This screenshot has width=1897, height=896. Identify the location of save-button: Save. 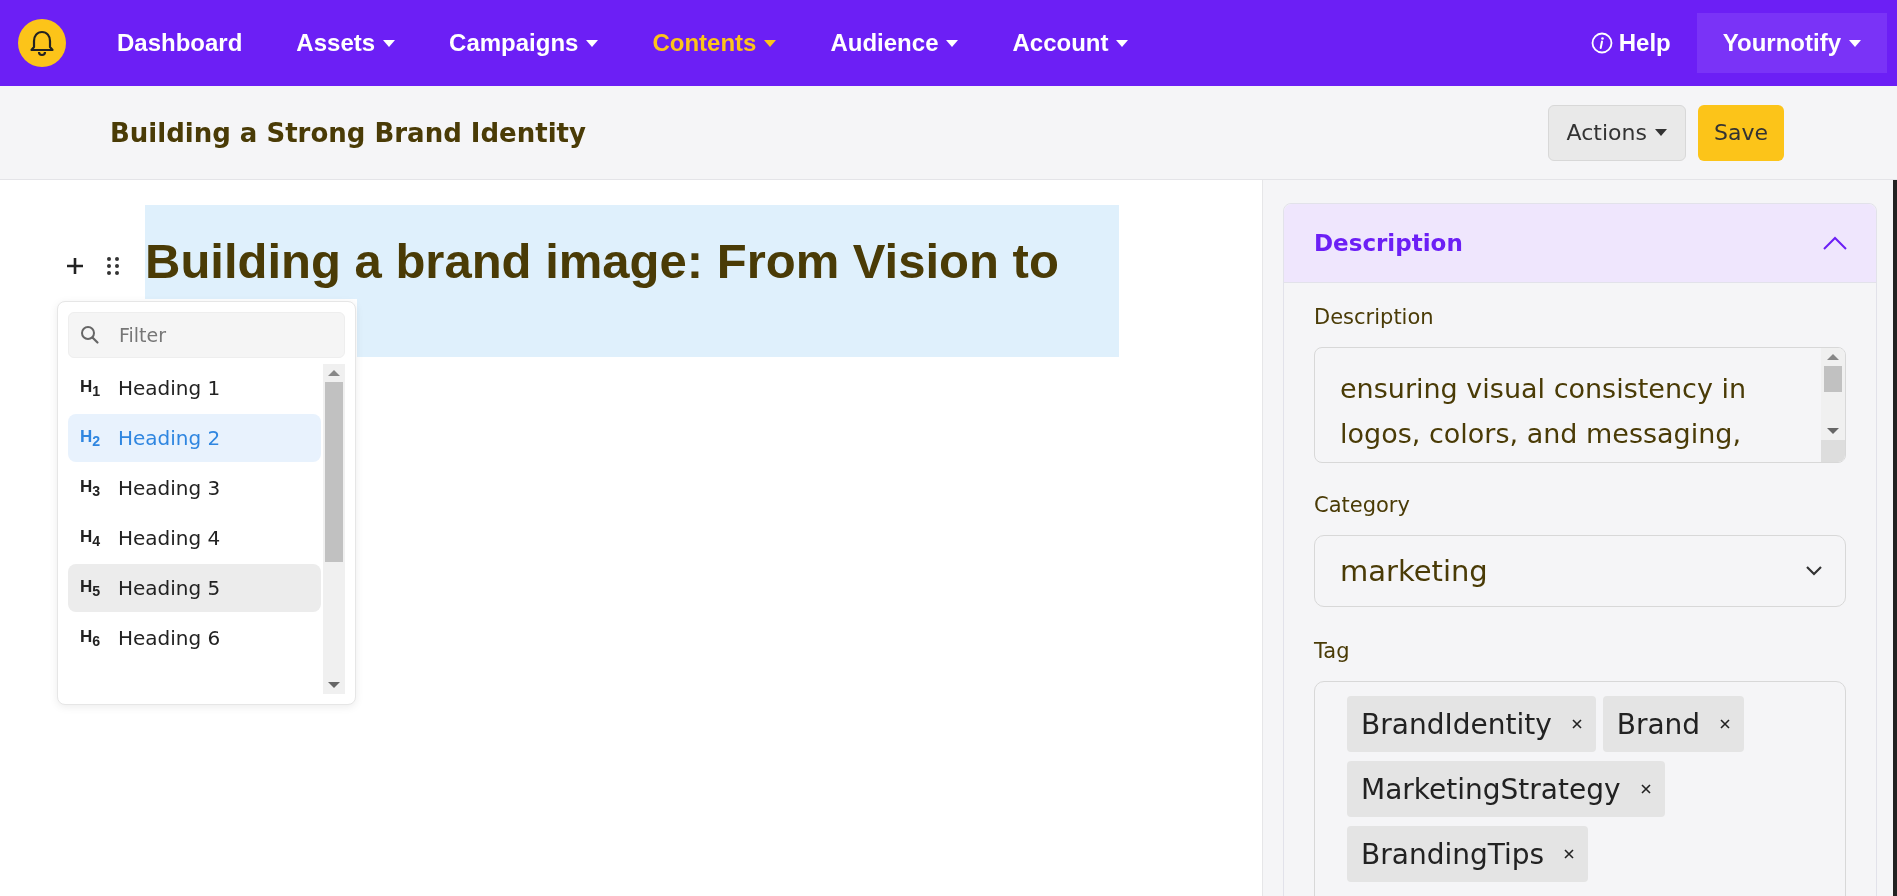
(1741, 132).